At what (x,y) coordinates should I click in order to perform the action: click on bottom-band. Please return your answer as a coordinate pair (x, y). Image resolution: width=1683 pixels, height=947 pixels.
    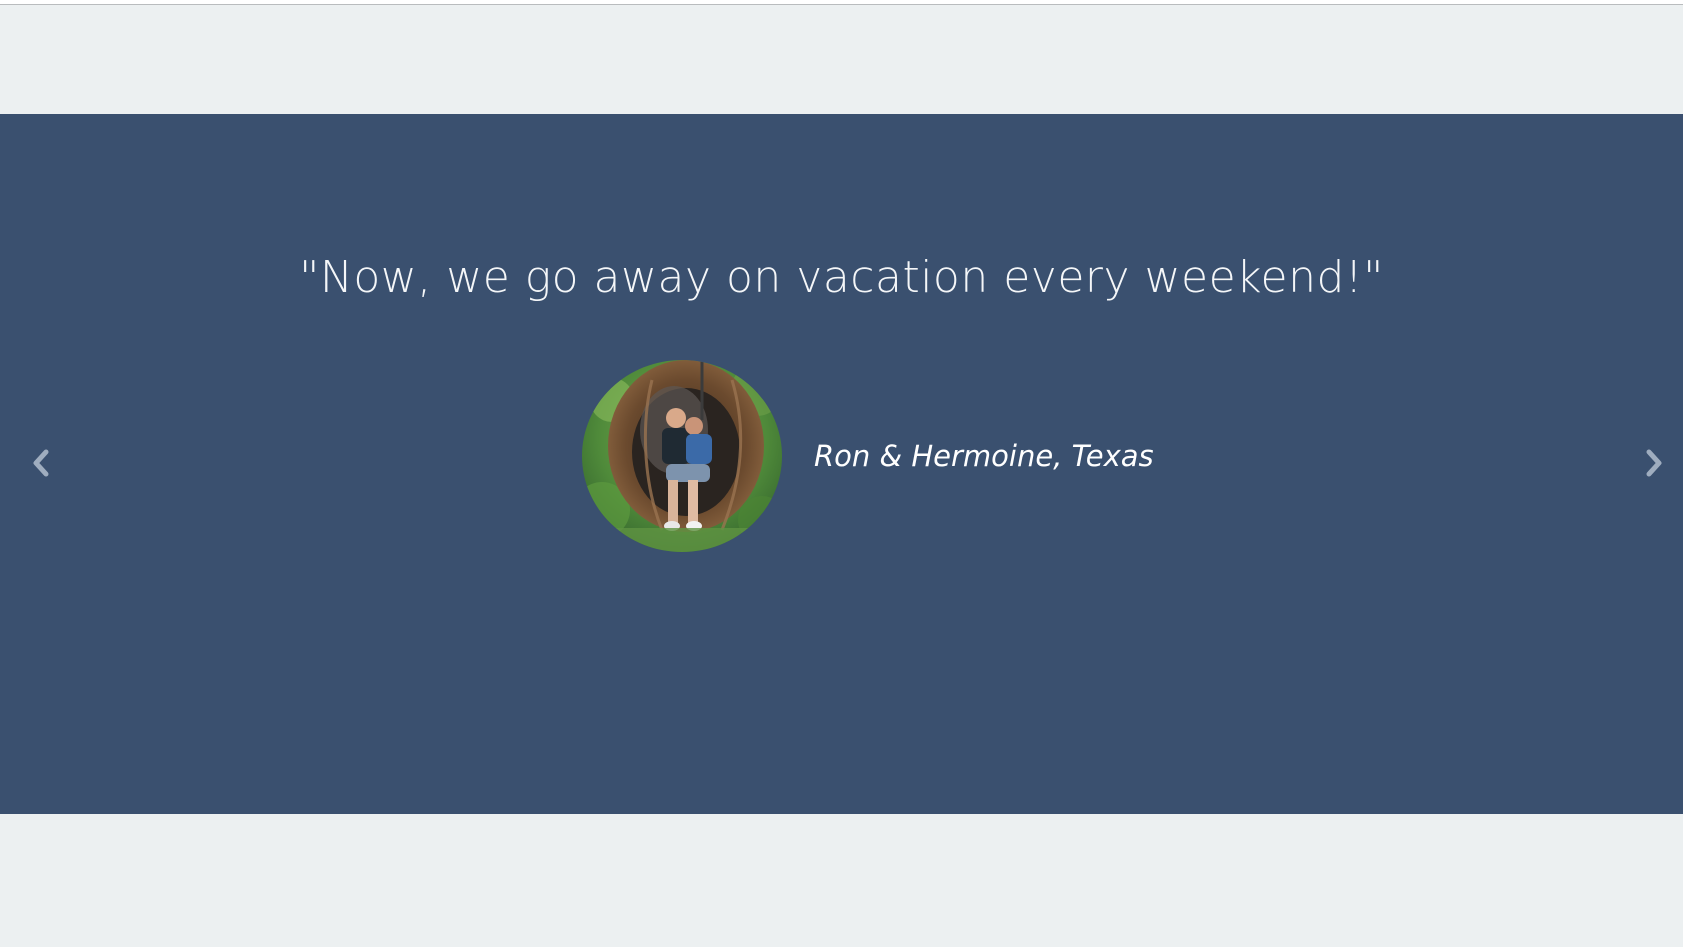
    Looking at the image, I should click on (841, 880).